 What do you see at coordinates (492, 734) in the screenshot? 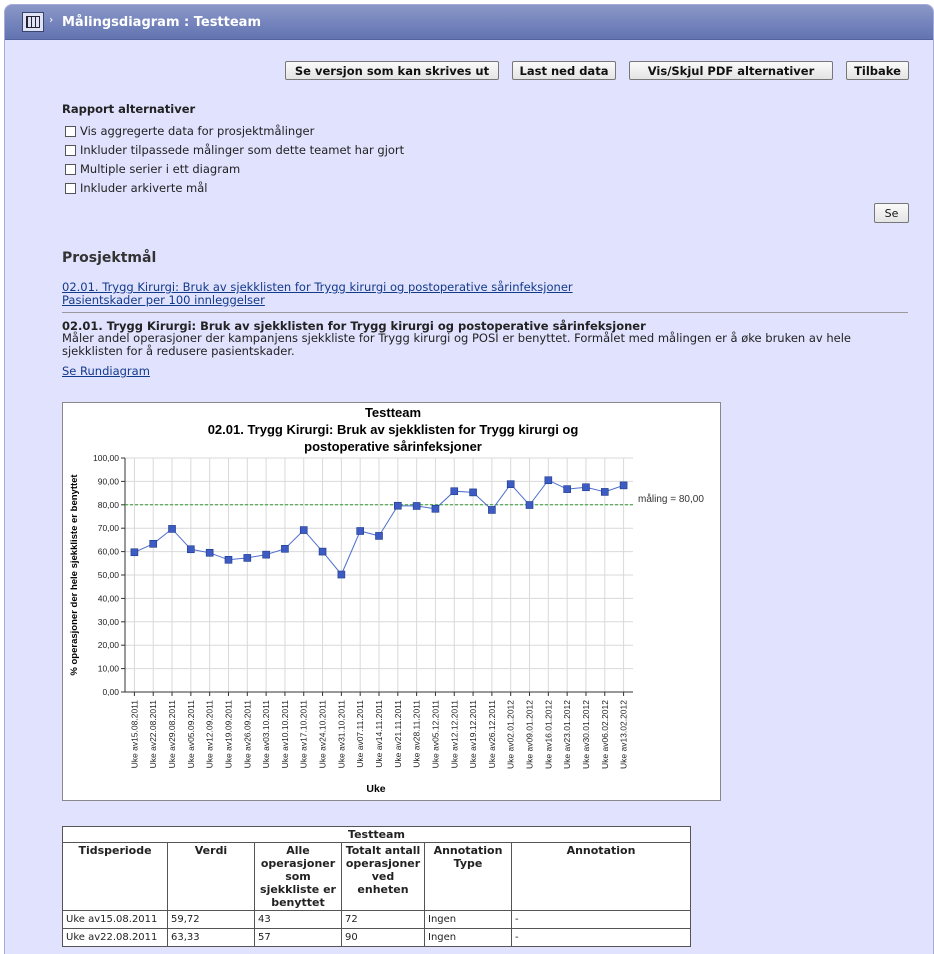
I see `x-tick-label: Uke av26.12.2011` at bounding box center [492, 734].